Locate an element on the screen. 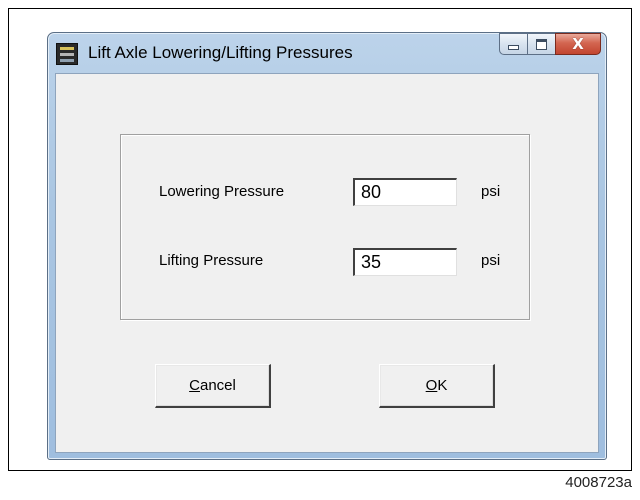  lowering-pressure-label: Lowering Pressure is located at coordinates (222, 191).